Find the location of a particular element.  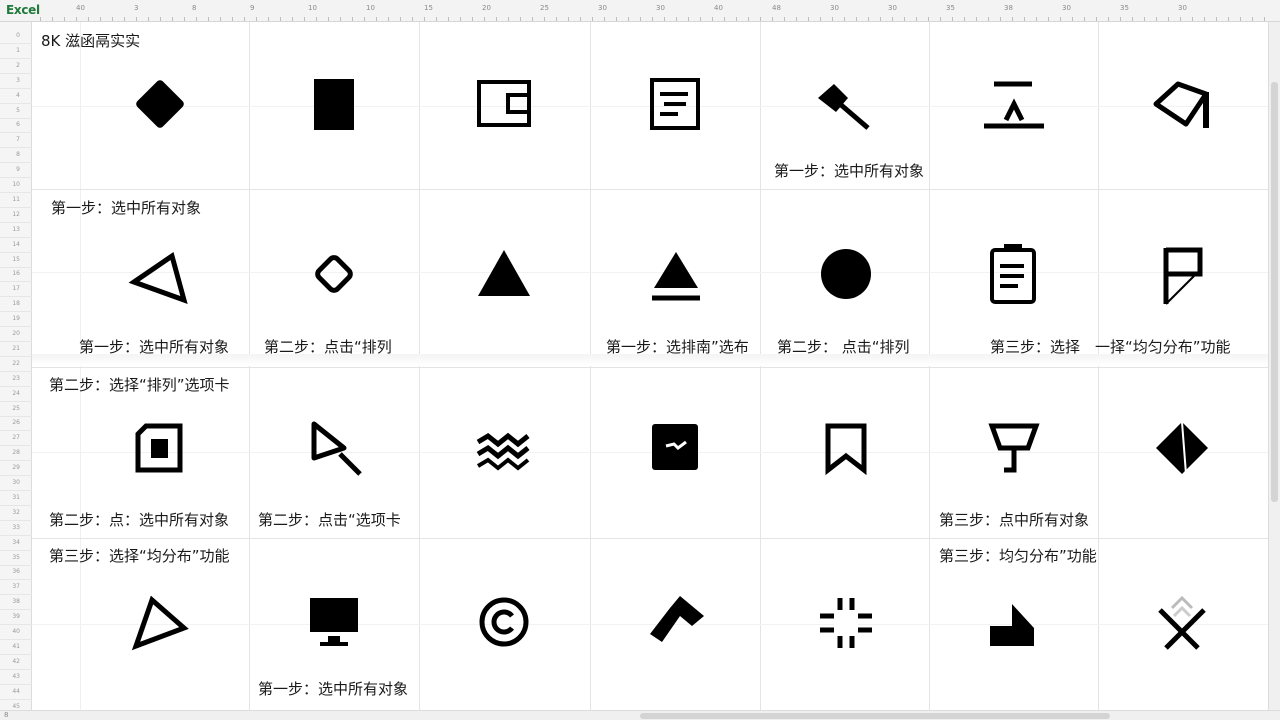

row-number: 19 is located at coordinates (16, 319).